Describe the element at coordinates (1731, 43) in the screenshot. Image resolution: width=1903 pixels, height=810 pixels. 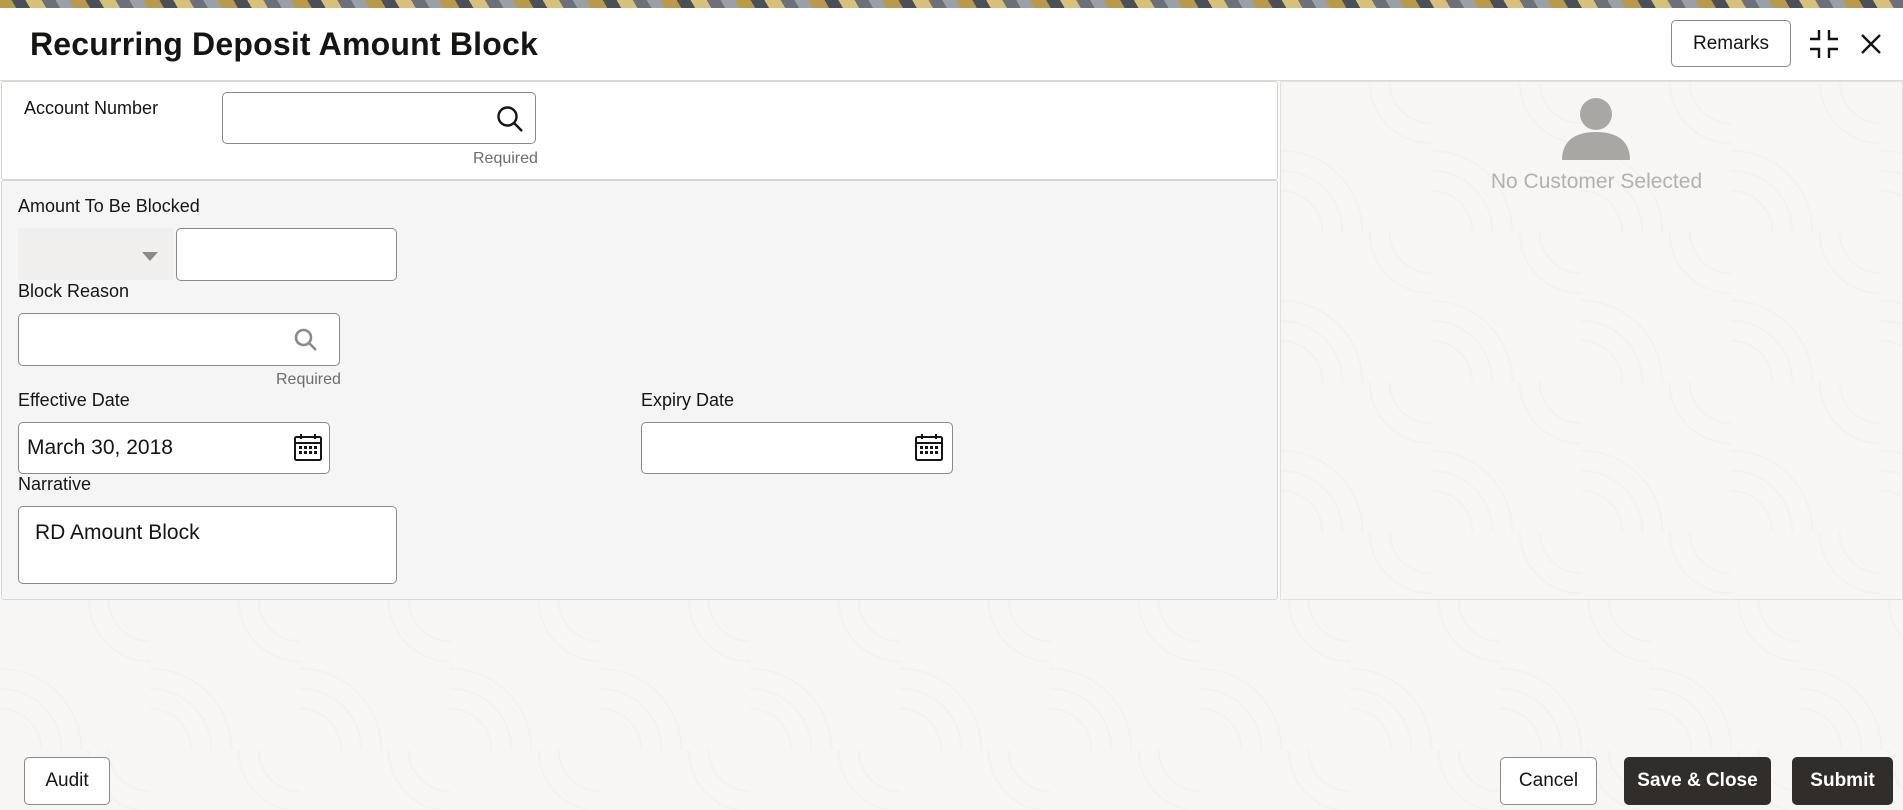
I see `remarks-button: Remarks` at that location.